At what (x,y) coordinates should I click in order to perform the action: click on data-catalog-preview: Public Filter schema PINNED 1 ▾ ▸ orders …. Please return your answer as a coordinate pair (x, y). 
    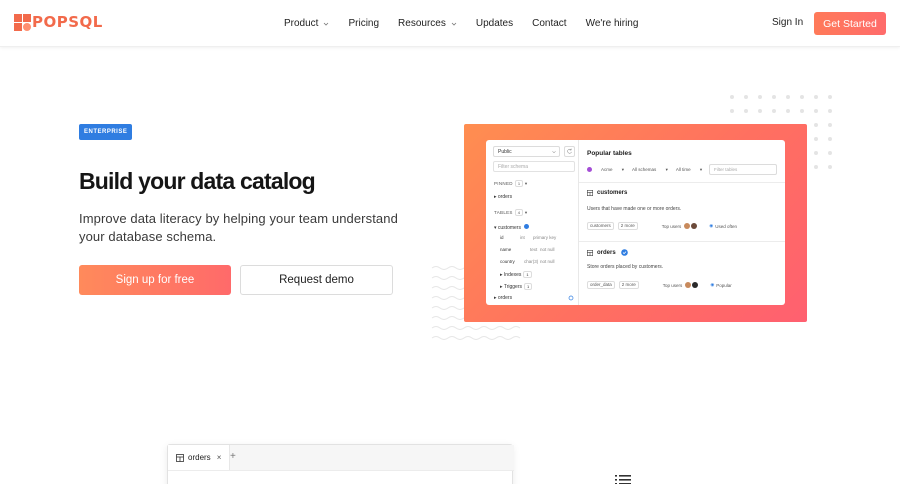
    Looking at the image, I should click on (635, 222).